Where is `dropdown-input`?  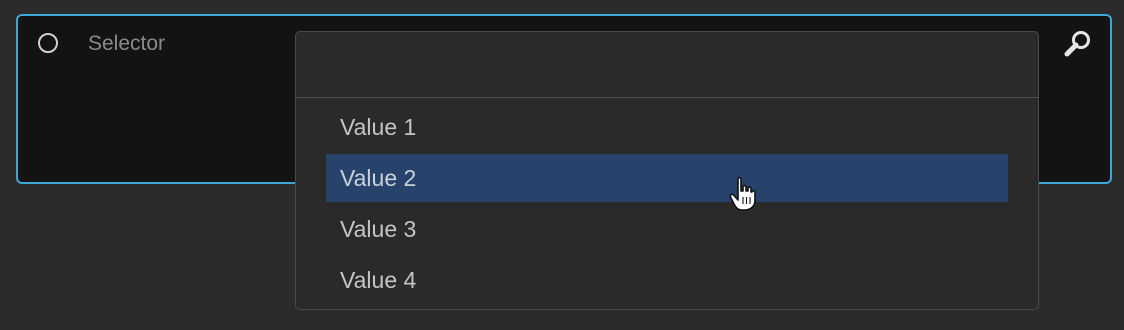 dropdown-input is located at coordinates (667, 65).